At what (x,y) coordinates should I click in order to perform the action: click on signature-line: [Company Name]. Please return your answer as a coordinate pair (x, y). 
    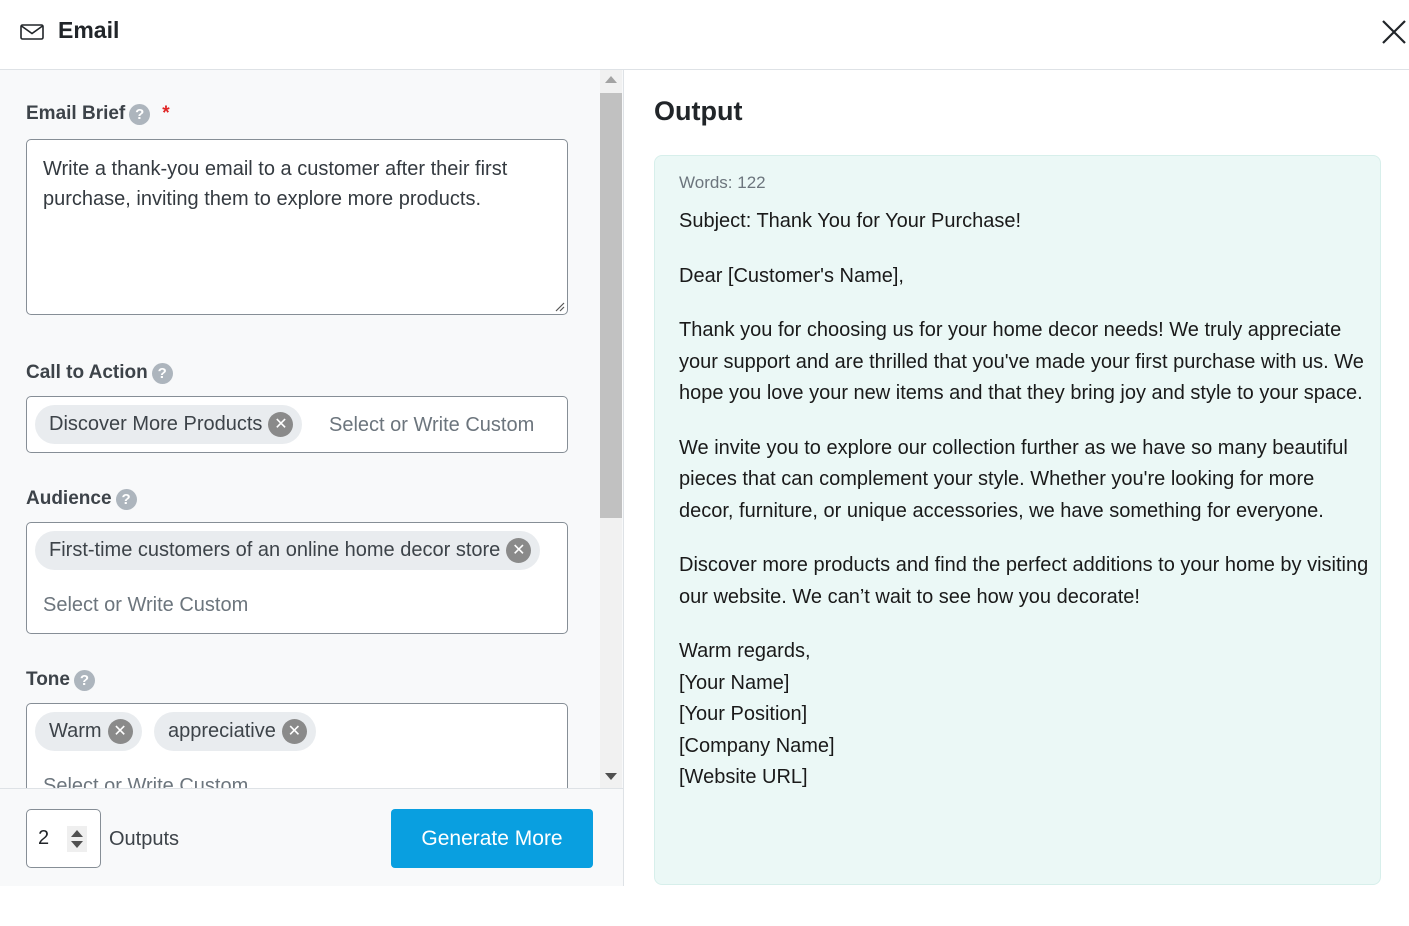
    Looking at the image, I should click on (757, 745).